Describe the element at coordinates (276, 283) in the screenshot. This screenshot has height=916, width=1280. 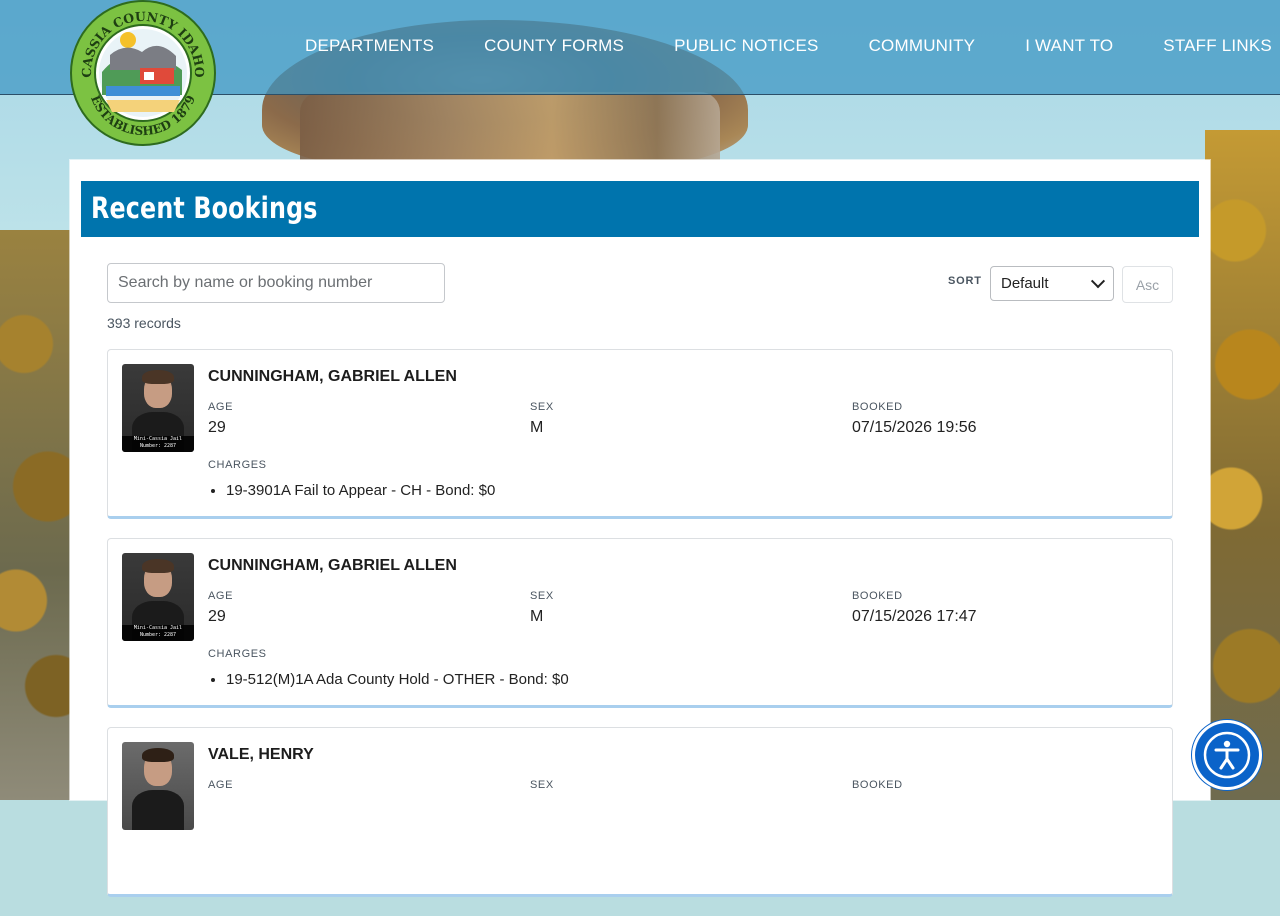
I see `search-input` at that location.